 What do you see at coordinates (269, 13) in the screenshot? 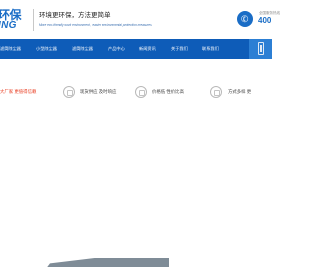
I see `hotline-label: 全国服务热线` at bounding box center [269, 13].